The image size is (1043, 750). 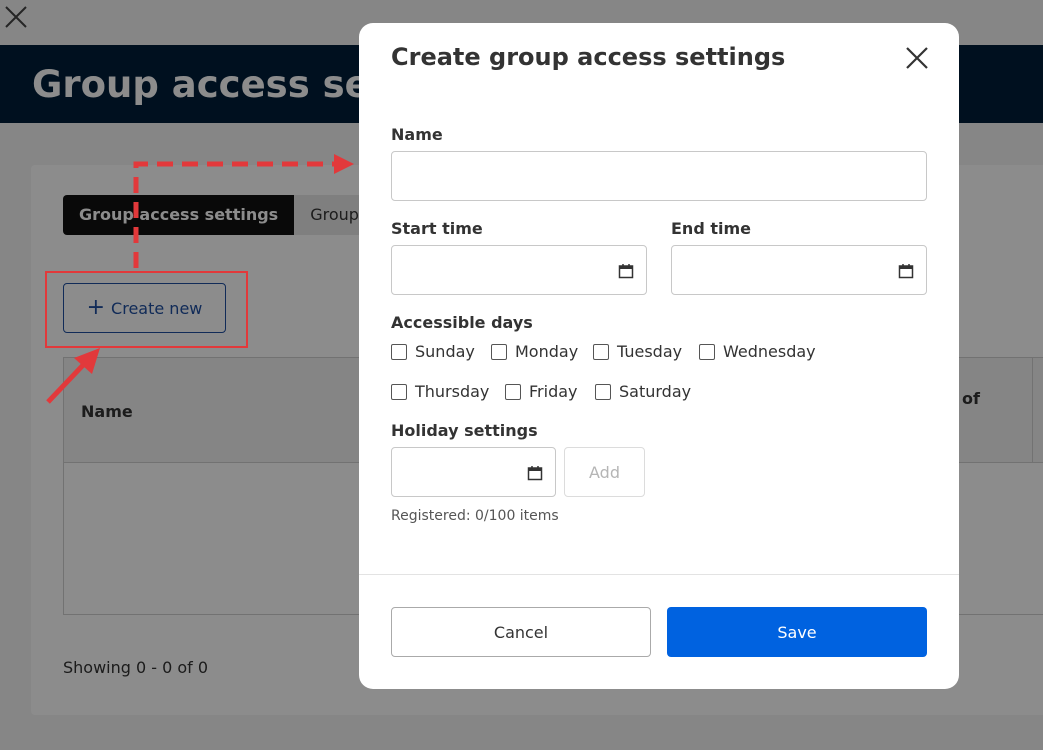 What do you see at coordinates (553, 391) in the screenshot?
I see `day-label: Friday` at bounding box center [553, 391].